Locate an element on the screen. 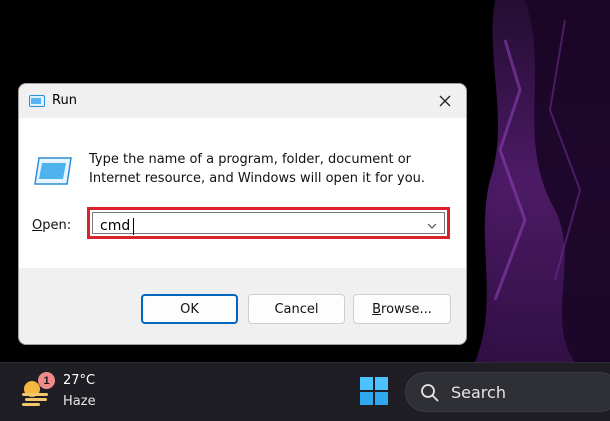 This screenshot has height=421, width=610. run-app-icon is located at coordinates (37, 101).